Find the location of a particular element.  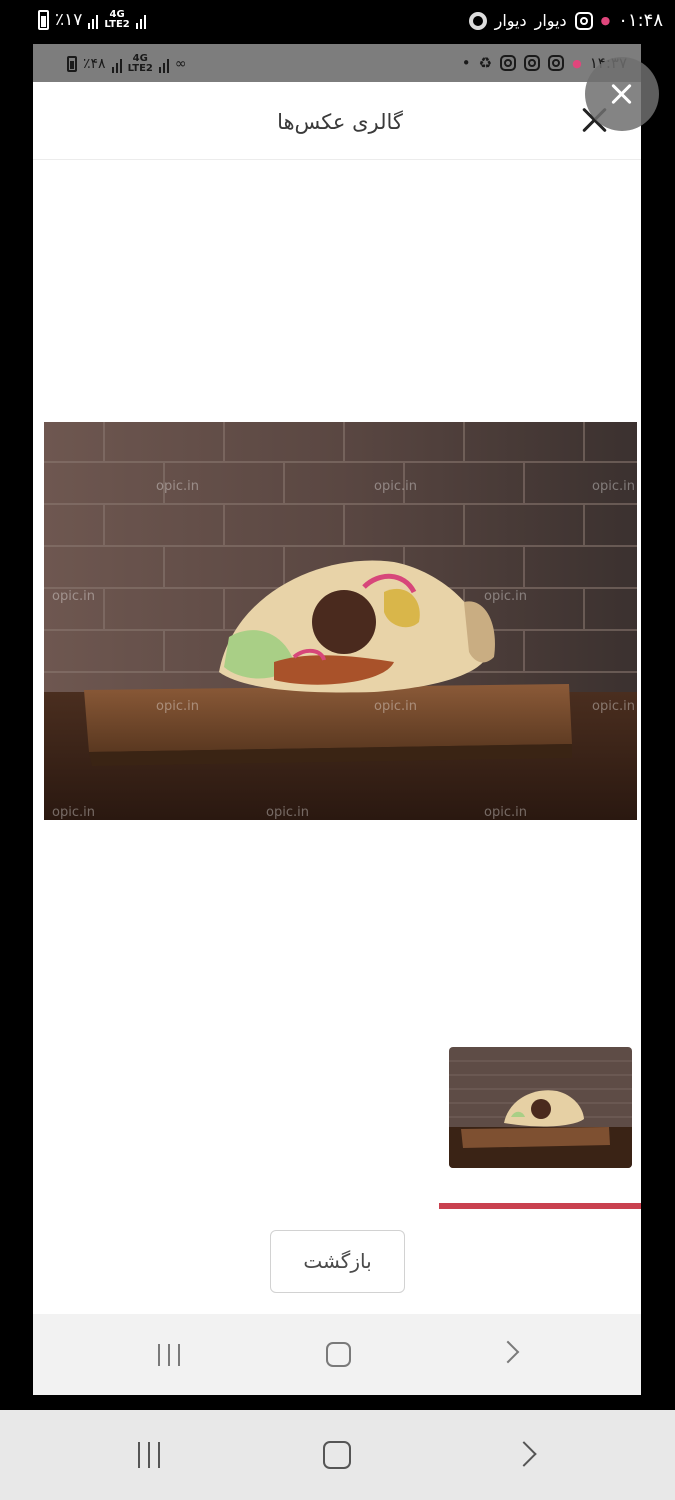

sync-icon: ♻ is located at coordinates (485, 63).